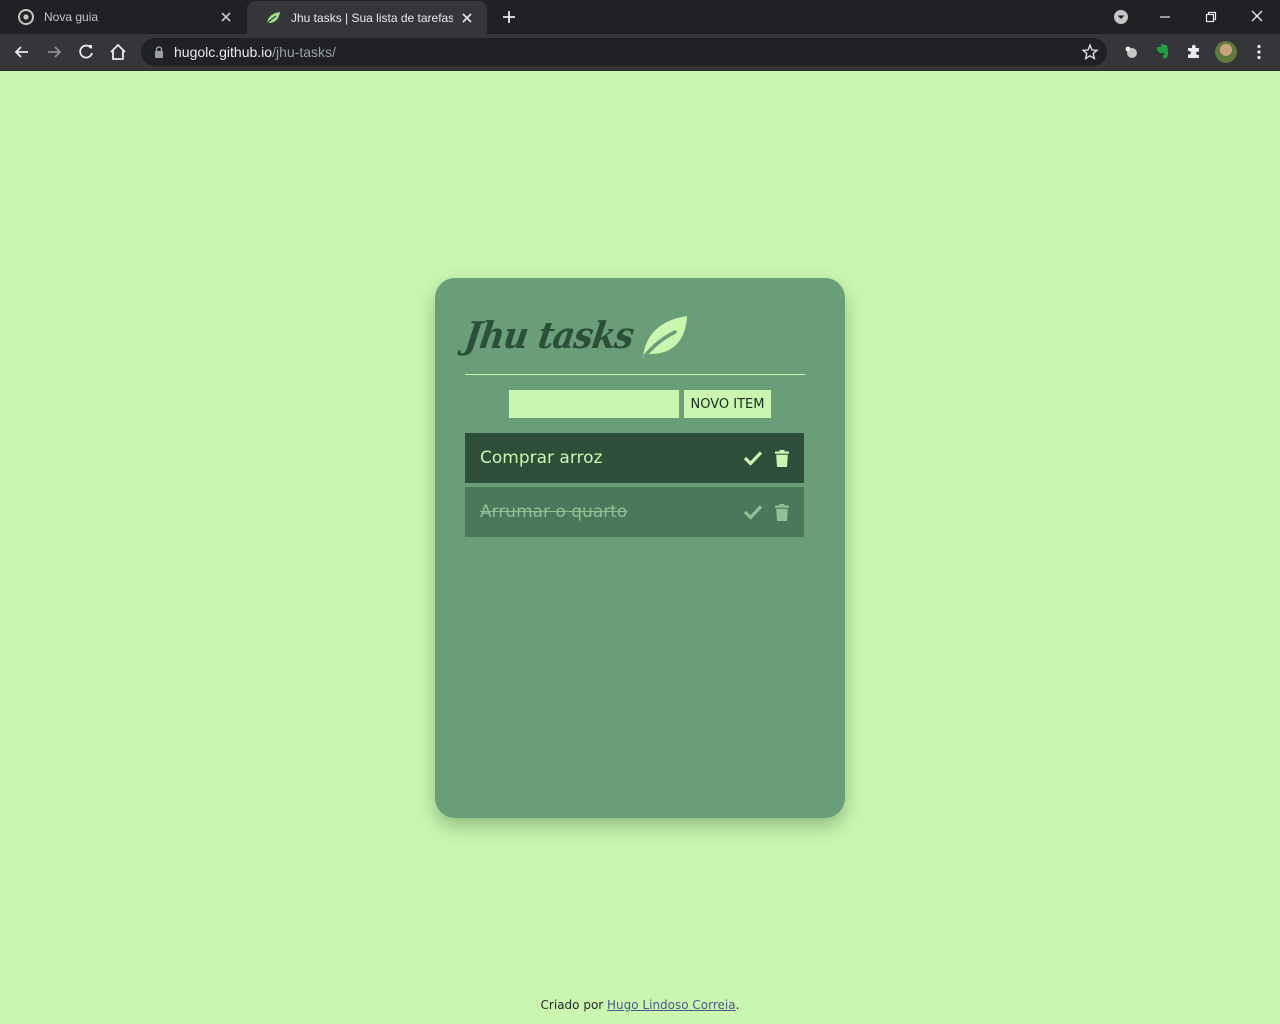 The height and width of the screenshot is (1024, 1280). What do you see at coordinates (118, 52) in the screenshot?
I see `home-icon` at bounding box center [118, 52].